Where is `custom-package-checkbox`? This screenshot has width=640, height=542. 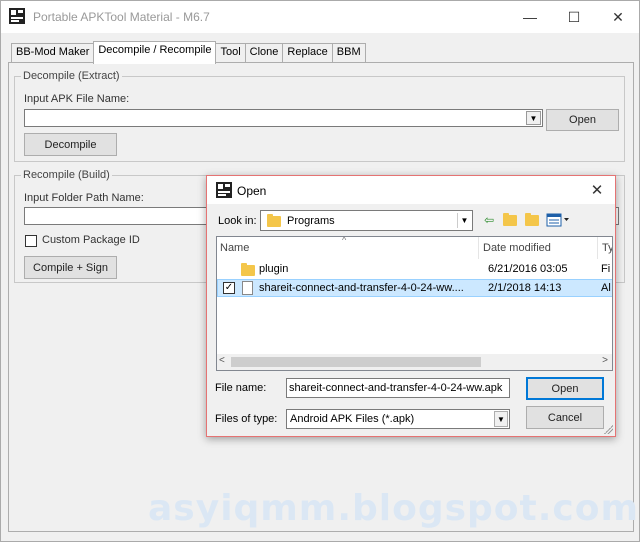 custom-package-checkbox is located at coordinates (31, 241).